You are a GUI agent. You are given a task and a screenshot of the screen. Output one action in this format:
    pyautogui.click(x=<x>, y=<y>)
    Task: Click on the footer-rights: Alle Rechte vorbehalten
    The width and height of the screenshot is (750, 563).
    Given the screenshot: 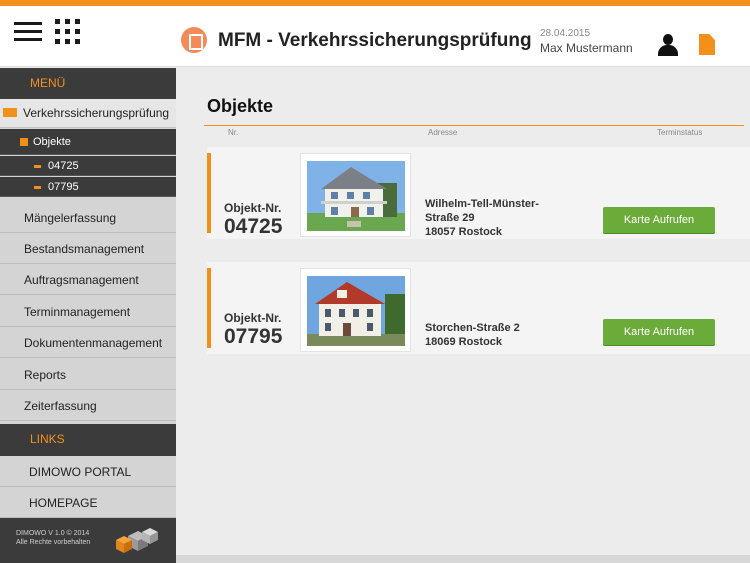 What is the action you would take?
    pyautogui.click(x=53, y=542)
    